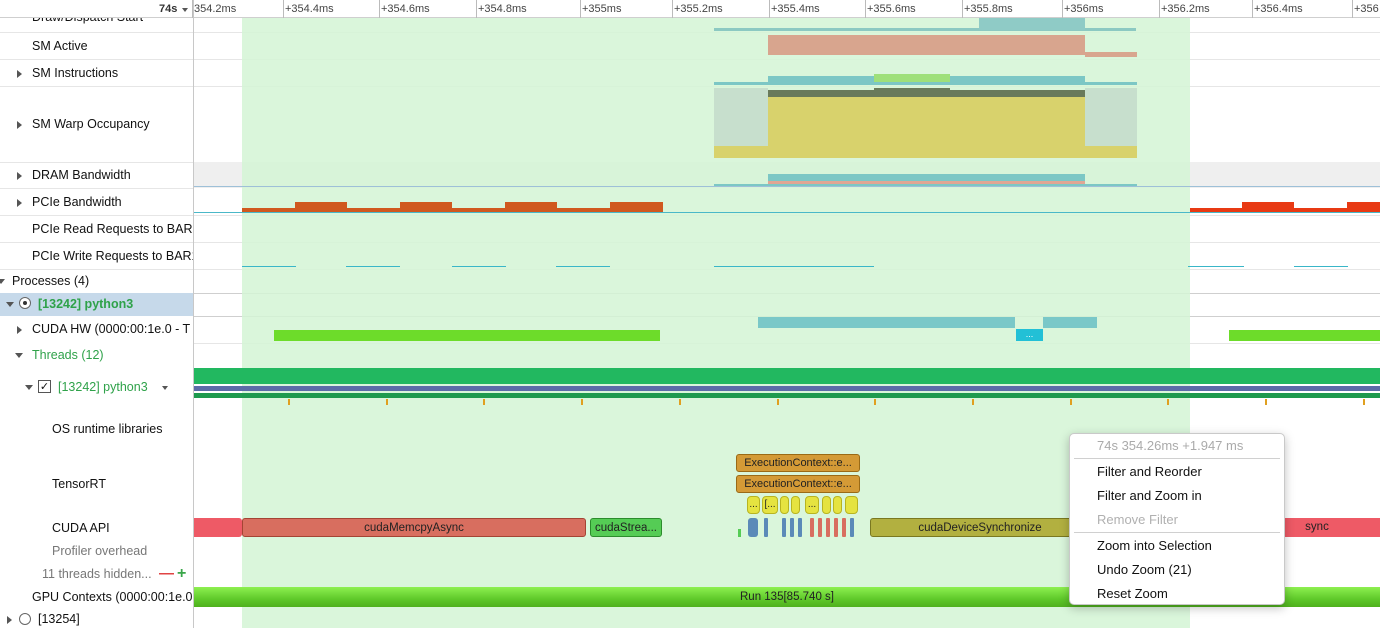 This screenshot has width=1380, height=628. What do you see at coordinates (168, 9) in the screenshot?
I see `ruler-zoom-label: 74s` at bounding box center [168, 9].